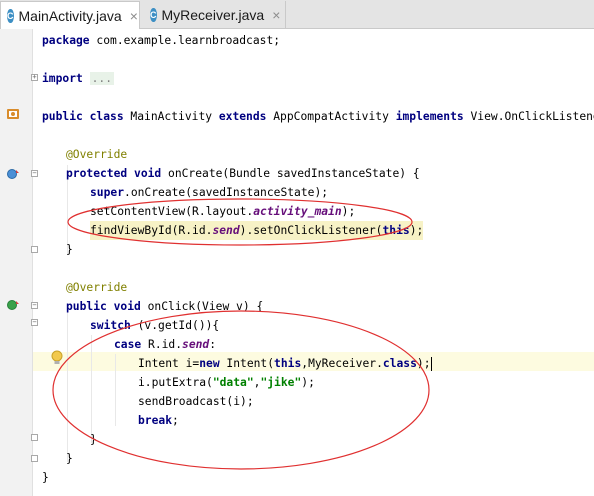 The height and width of the screenshot is (496, 594). Describe the element at coordinates (13, 114) in the screenshot. I see `class-hierarchy-icon` at that location.